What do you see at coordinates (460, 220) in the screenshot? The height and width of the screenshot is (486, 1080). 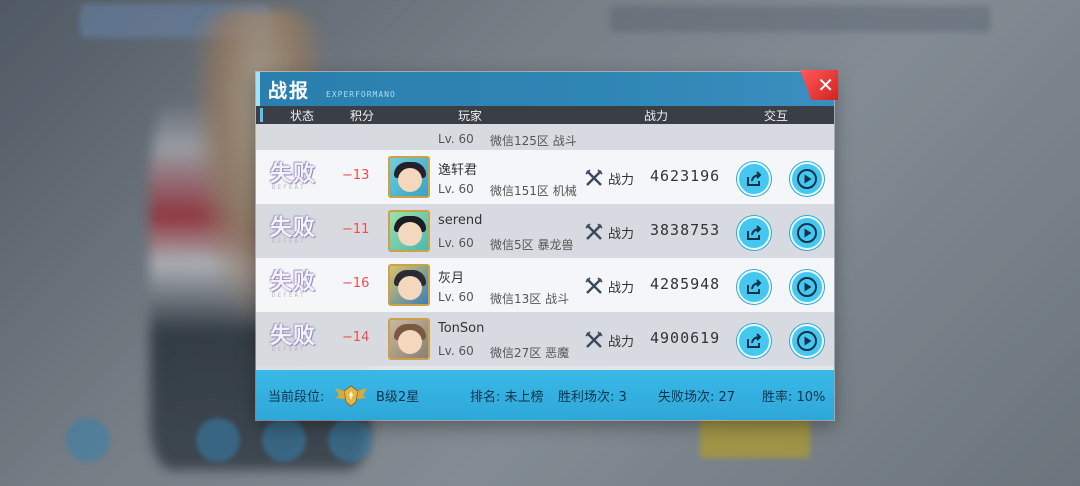 I see `player-name: serend` at bounding box center [460, 220].